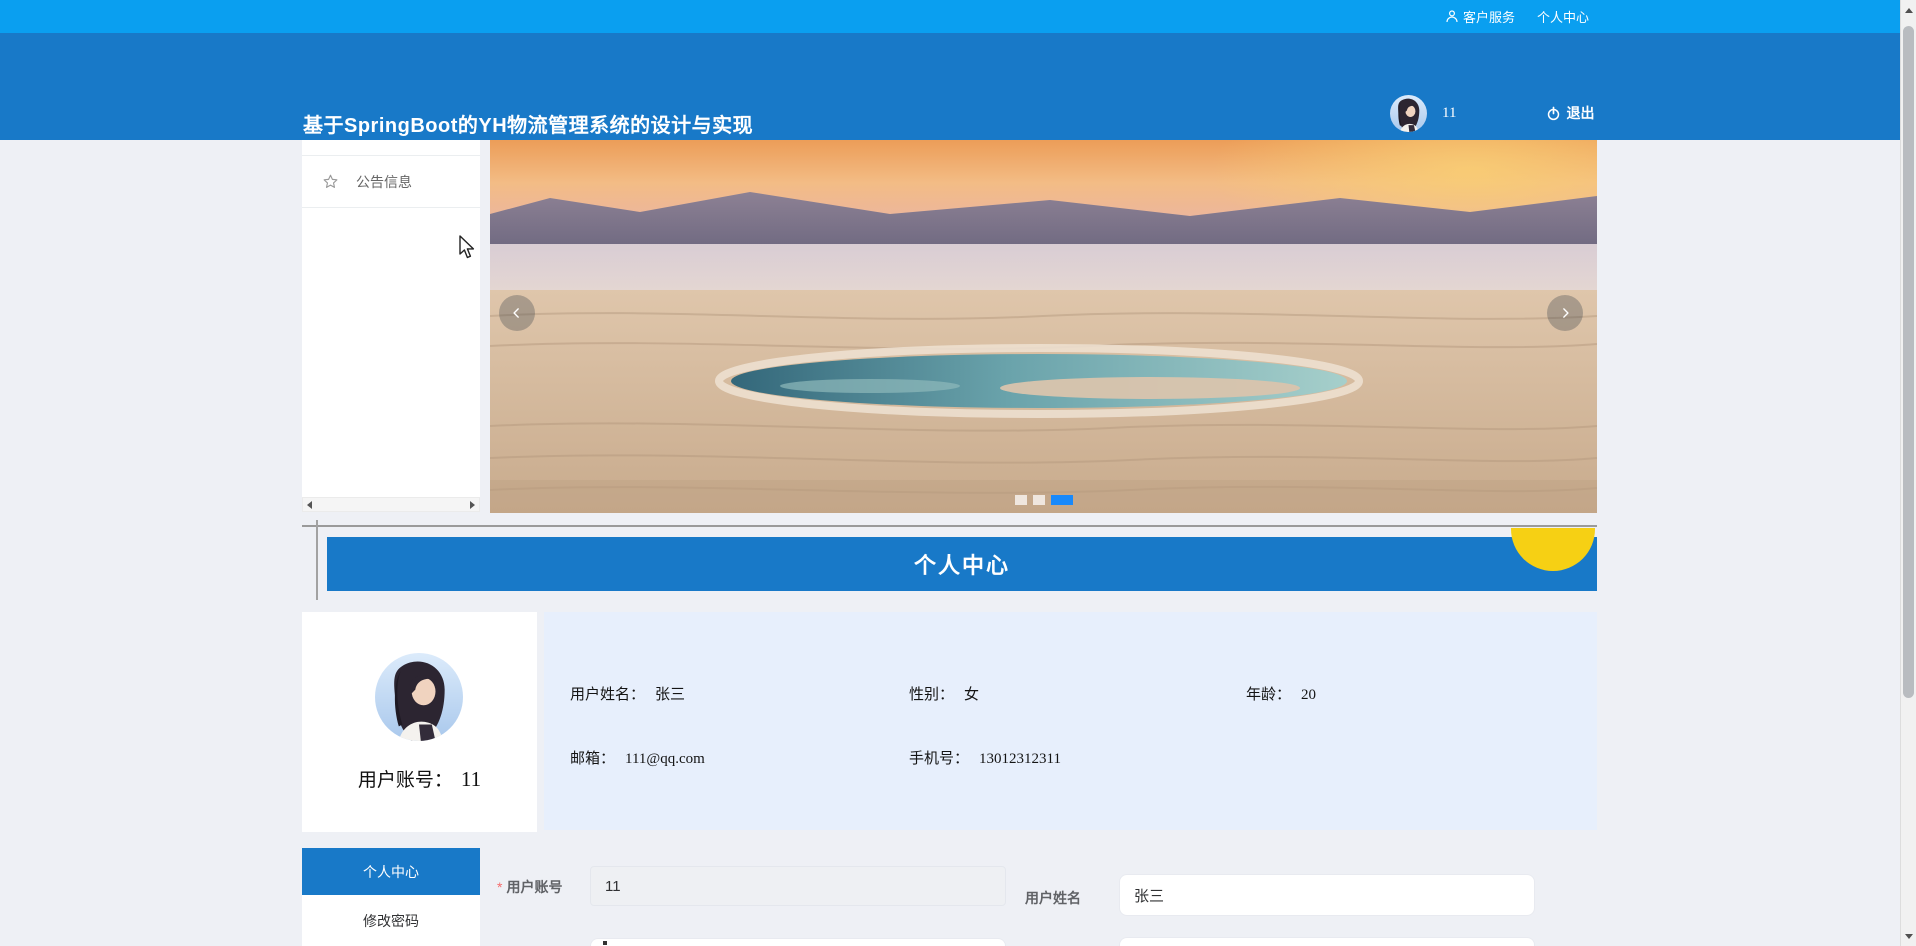 The height and width of the screenshot is (946, 1916). Describe the element at coordinates (1517, 16) in the screenshot. I see `topbar-links: 客户服务 个人中心` at that location.